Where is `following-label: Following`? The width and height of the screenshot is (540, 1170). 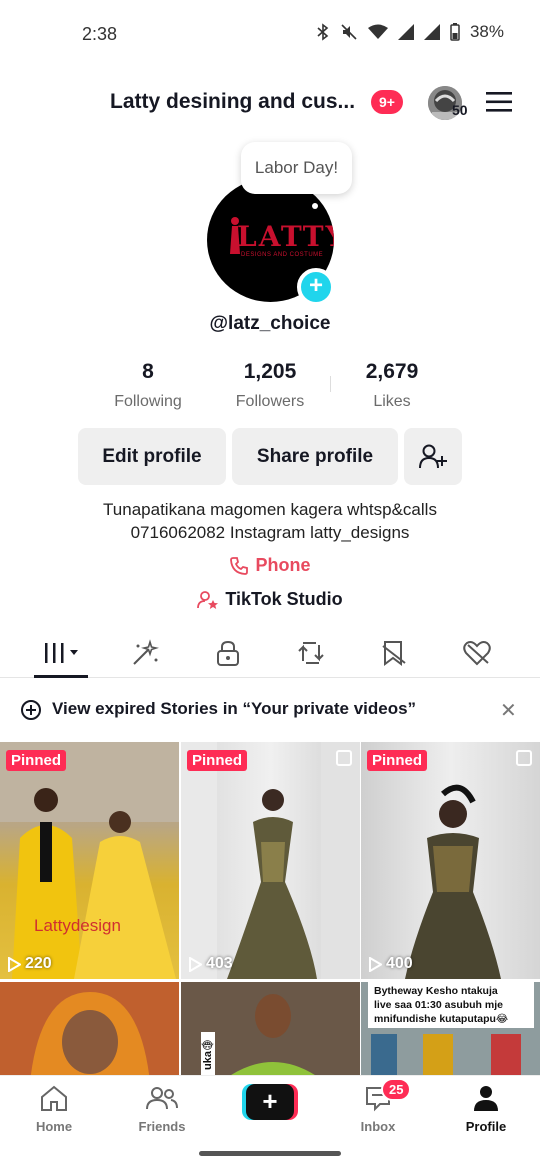
following-label: Following is located at coordinates (148, 401).